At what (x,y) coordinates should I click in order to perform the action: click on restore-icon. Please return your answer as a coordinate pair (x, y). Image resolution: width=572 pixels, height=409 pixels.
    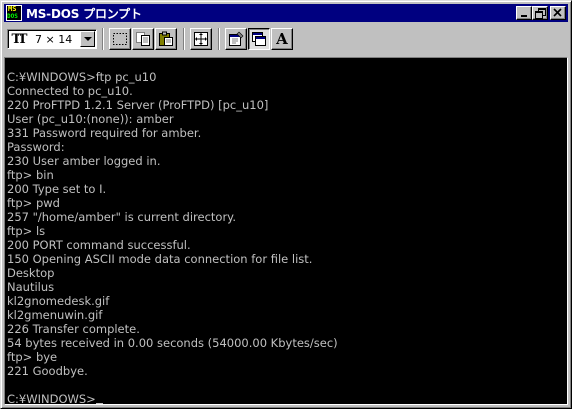
    Looking at the image, I should click on (539, 15).